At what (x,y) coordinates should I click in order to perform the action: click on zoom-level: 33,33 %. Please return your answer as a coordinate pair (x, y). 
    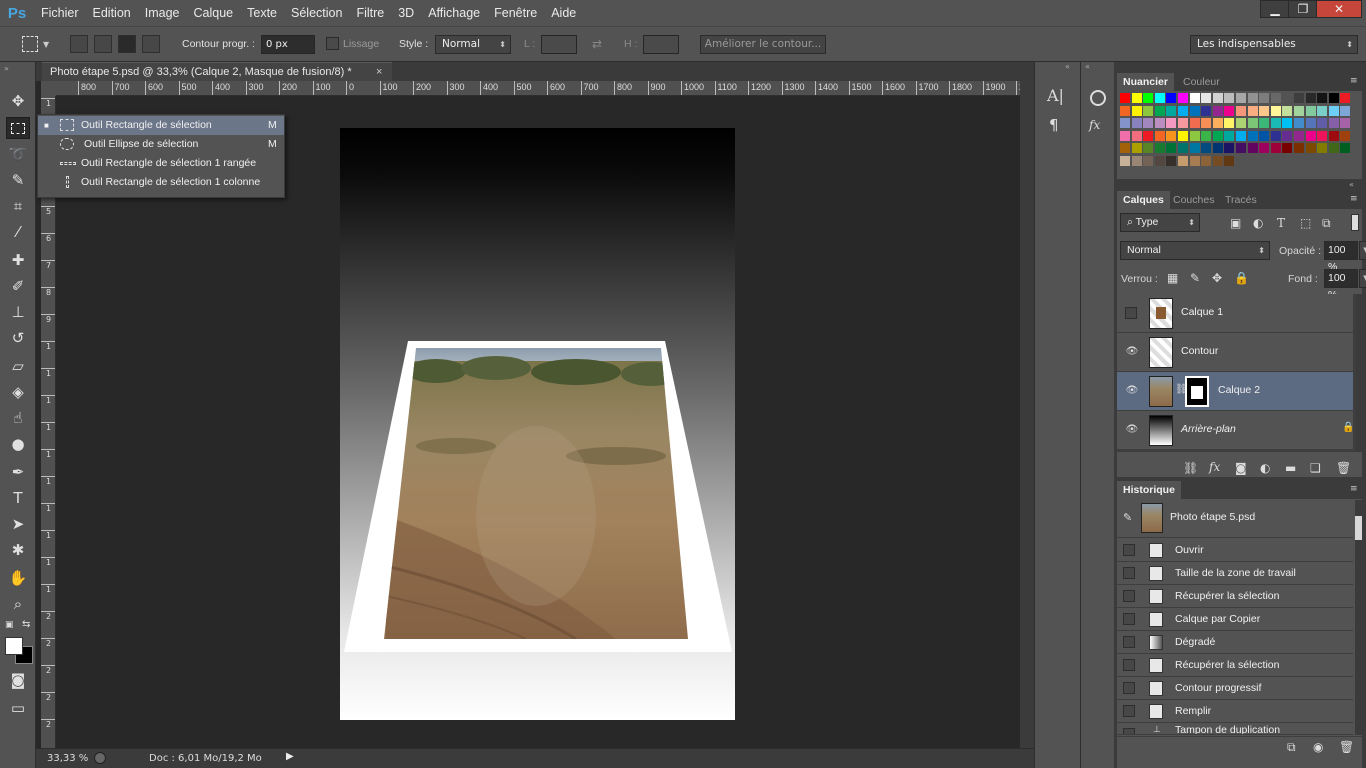
    Looking at the image, I should click on (67, 758).